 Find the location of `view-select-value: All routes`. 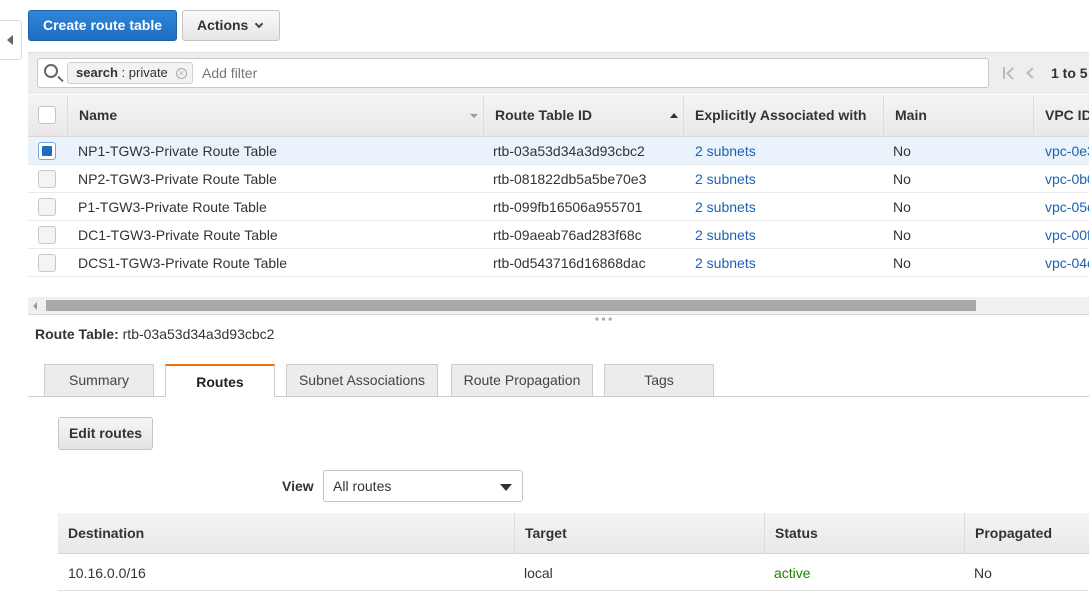

view-select-value: All routes is located at coordinates (362, 486).